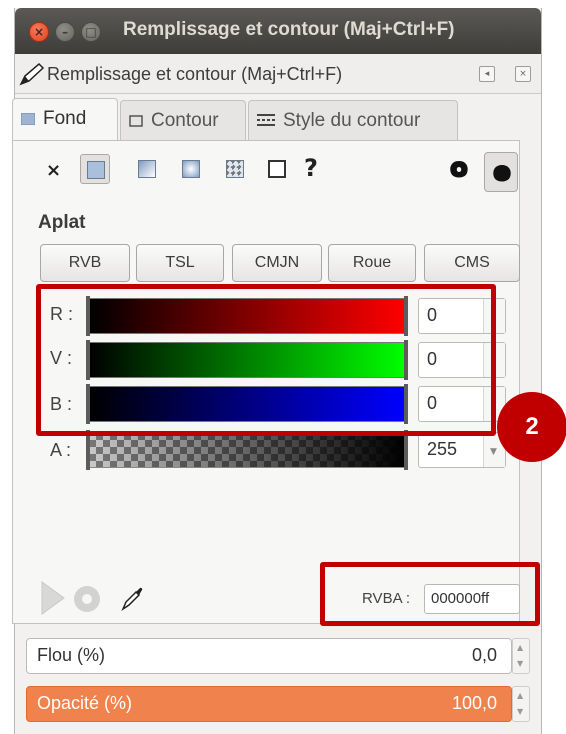  I want to click on alpha-slider, so click(247, 450).